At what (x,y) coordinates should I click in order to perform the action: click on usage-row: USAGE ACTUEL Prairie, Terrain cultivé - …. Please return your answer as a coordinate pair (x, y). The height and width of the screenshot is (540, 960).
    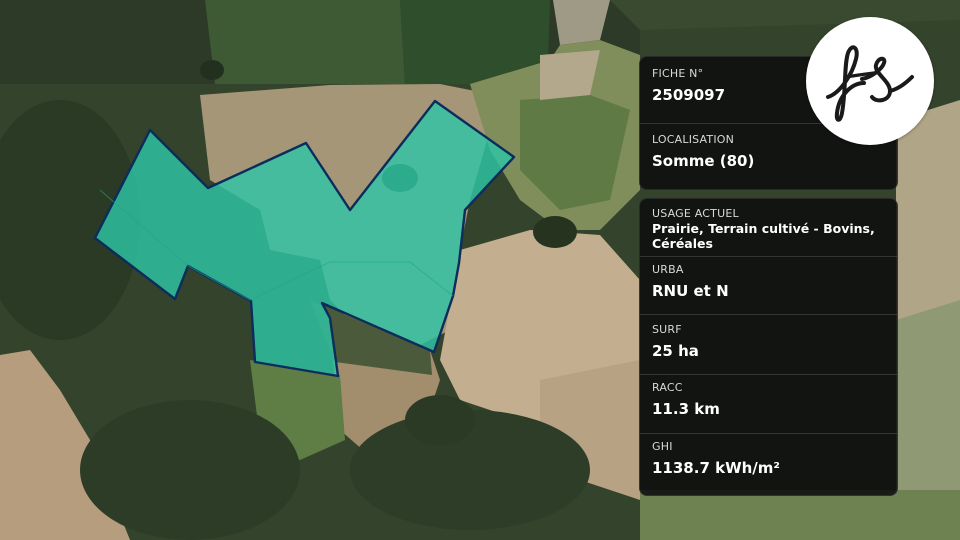
    Looking at the image, I should click on (768, 228).